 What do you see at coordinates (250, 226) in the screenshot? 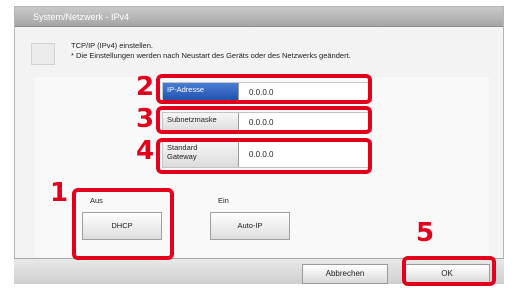
I see `autoip-button: Auto-IP` at bounding box center [250, 226].